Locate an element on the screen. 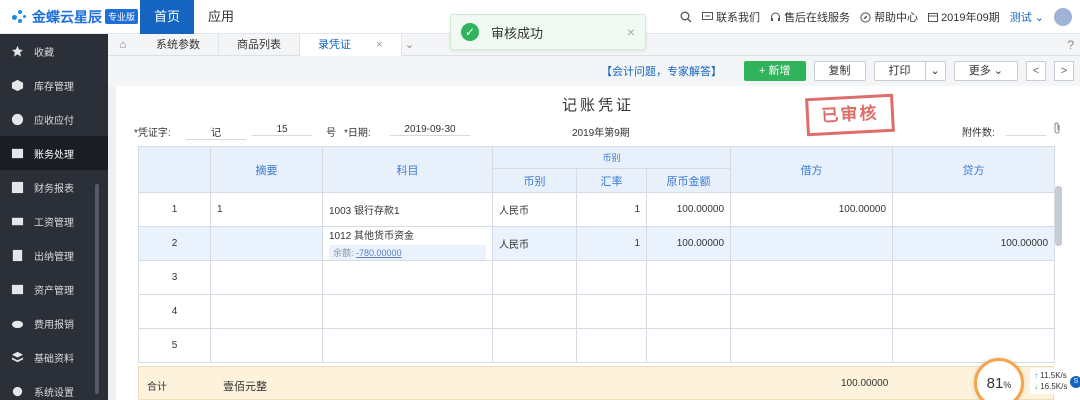  print-button-group: 打印 ⌄ is located at coordinates (909, 71).